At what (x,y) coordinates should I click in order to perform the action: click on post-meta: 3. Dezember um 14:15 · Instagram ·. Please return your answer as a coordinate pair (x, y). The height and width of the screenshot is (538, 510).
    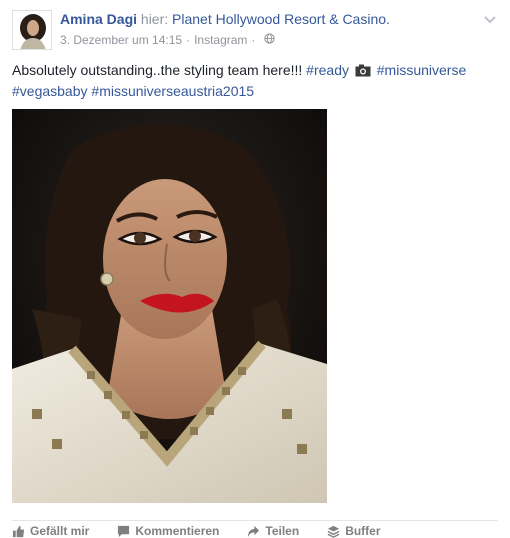
    Looking at the image, I should click on (168, 40).